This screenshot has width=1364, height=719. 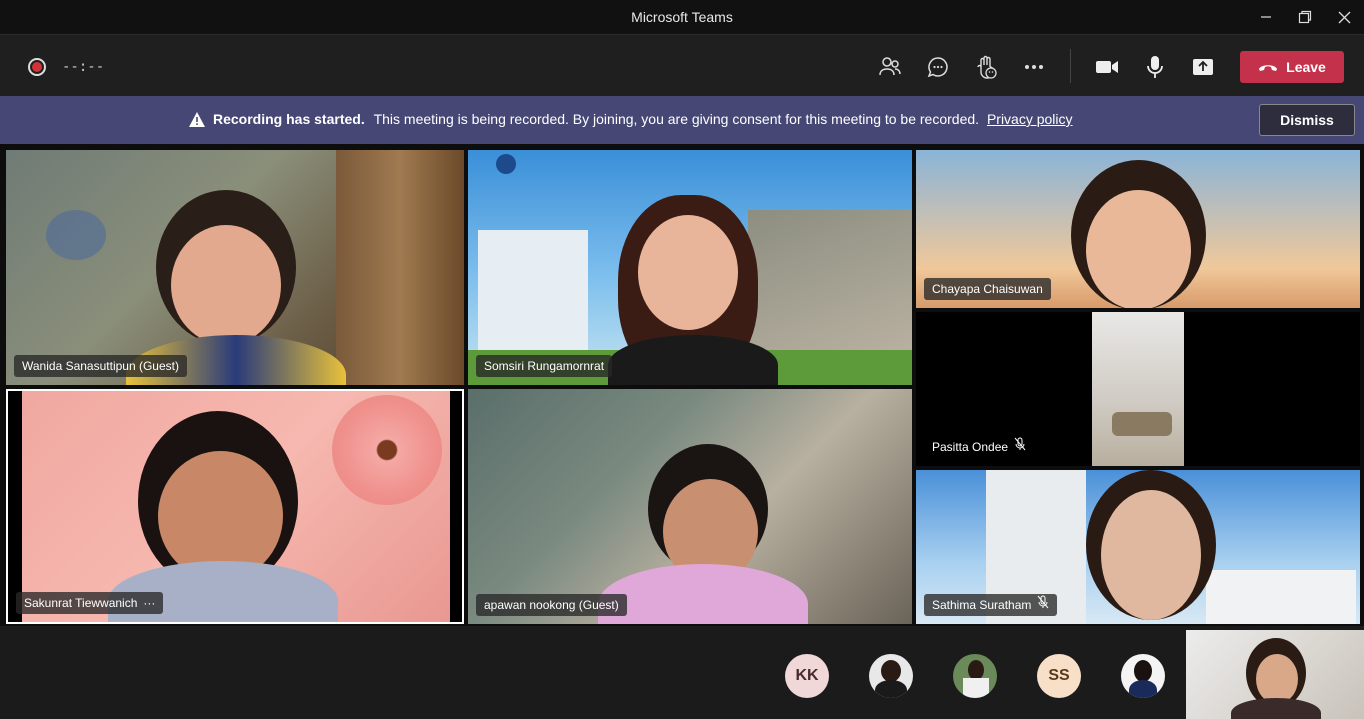 What do you see at coordinates (979, 447) in the screenshot?
I see `participant-name-tag: Pasitta Ondee` at bounding box center [979, 447].